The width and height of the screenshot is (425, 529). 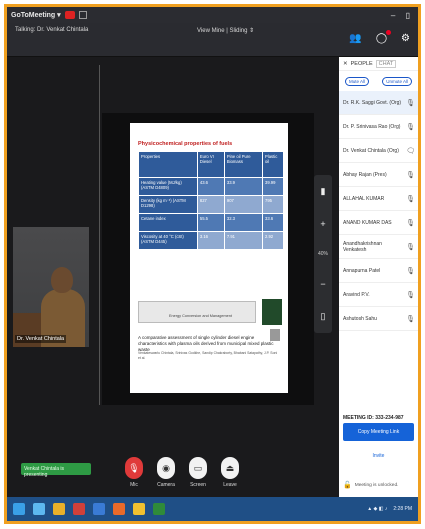 What do you see at coordinates (272, 312) in the screenshot?
I see `journal-cover-image` at bounding box center [272, 312].